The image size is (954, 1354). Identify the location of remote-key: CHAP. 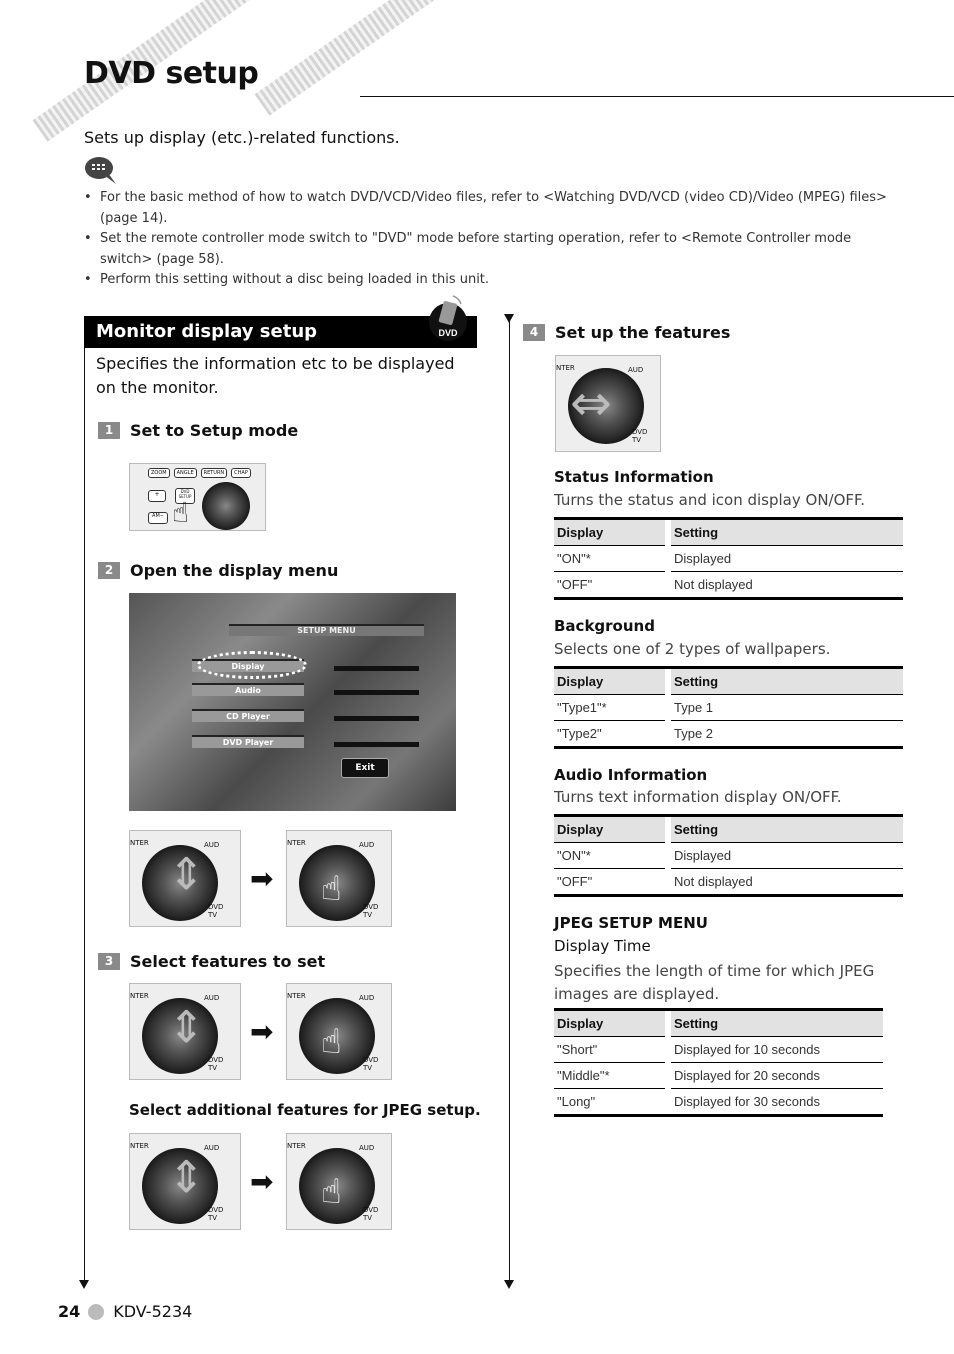
(241, 473).